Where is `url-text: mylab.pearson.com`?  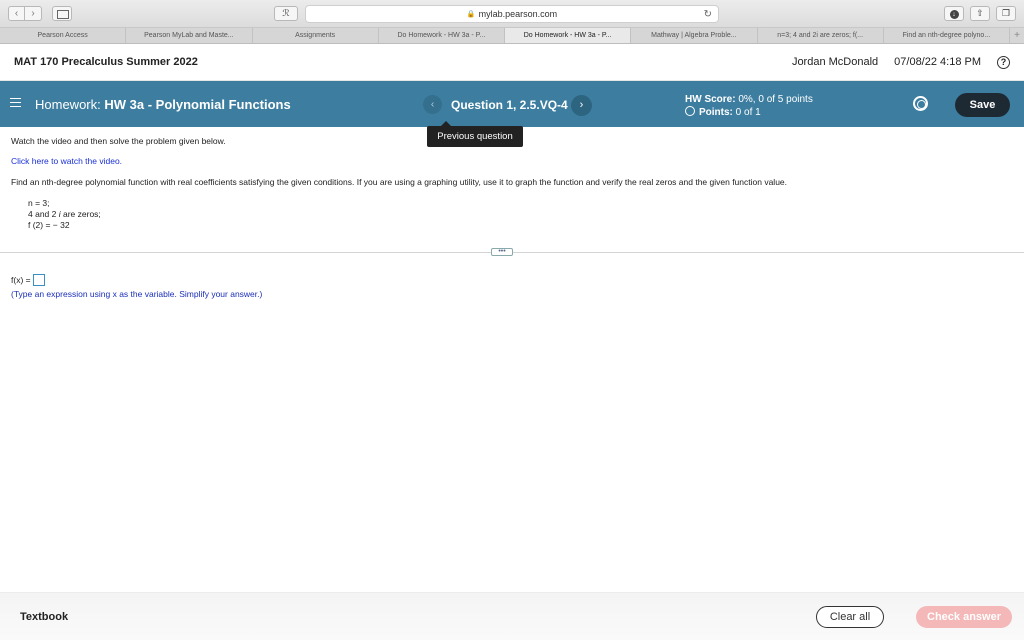
url-text: mylab.pearson.com is located at coordinates (518, 14).